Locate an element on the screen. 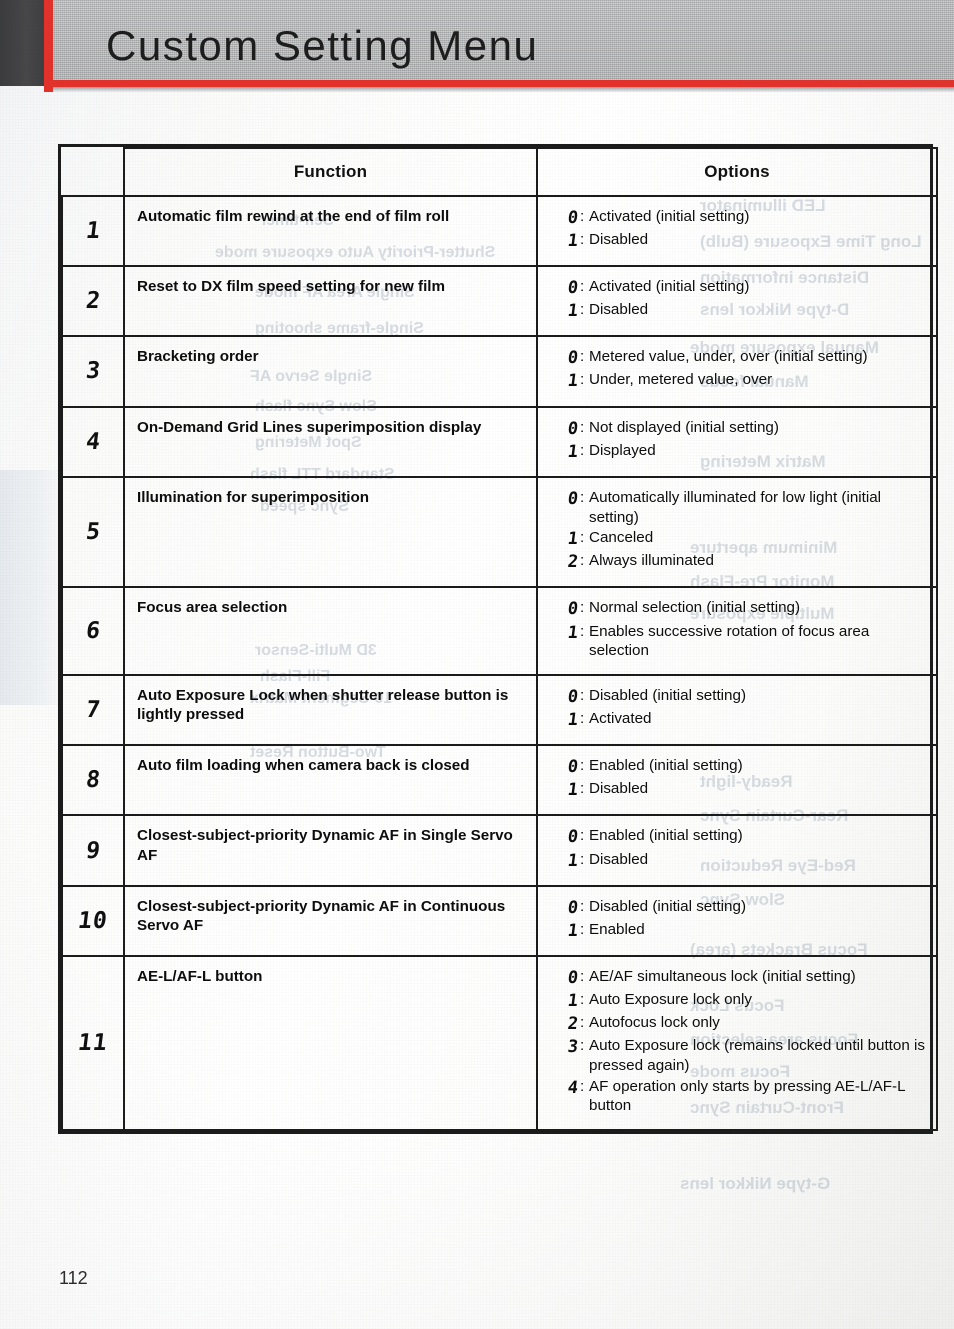  setting-number-cell: 7 is located at coordinates (93, 710).